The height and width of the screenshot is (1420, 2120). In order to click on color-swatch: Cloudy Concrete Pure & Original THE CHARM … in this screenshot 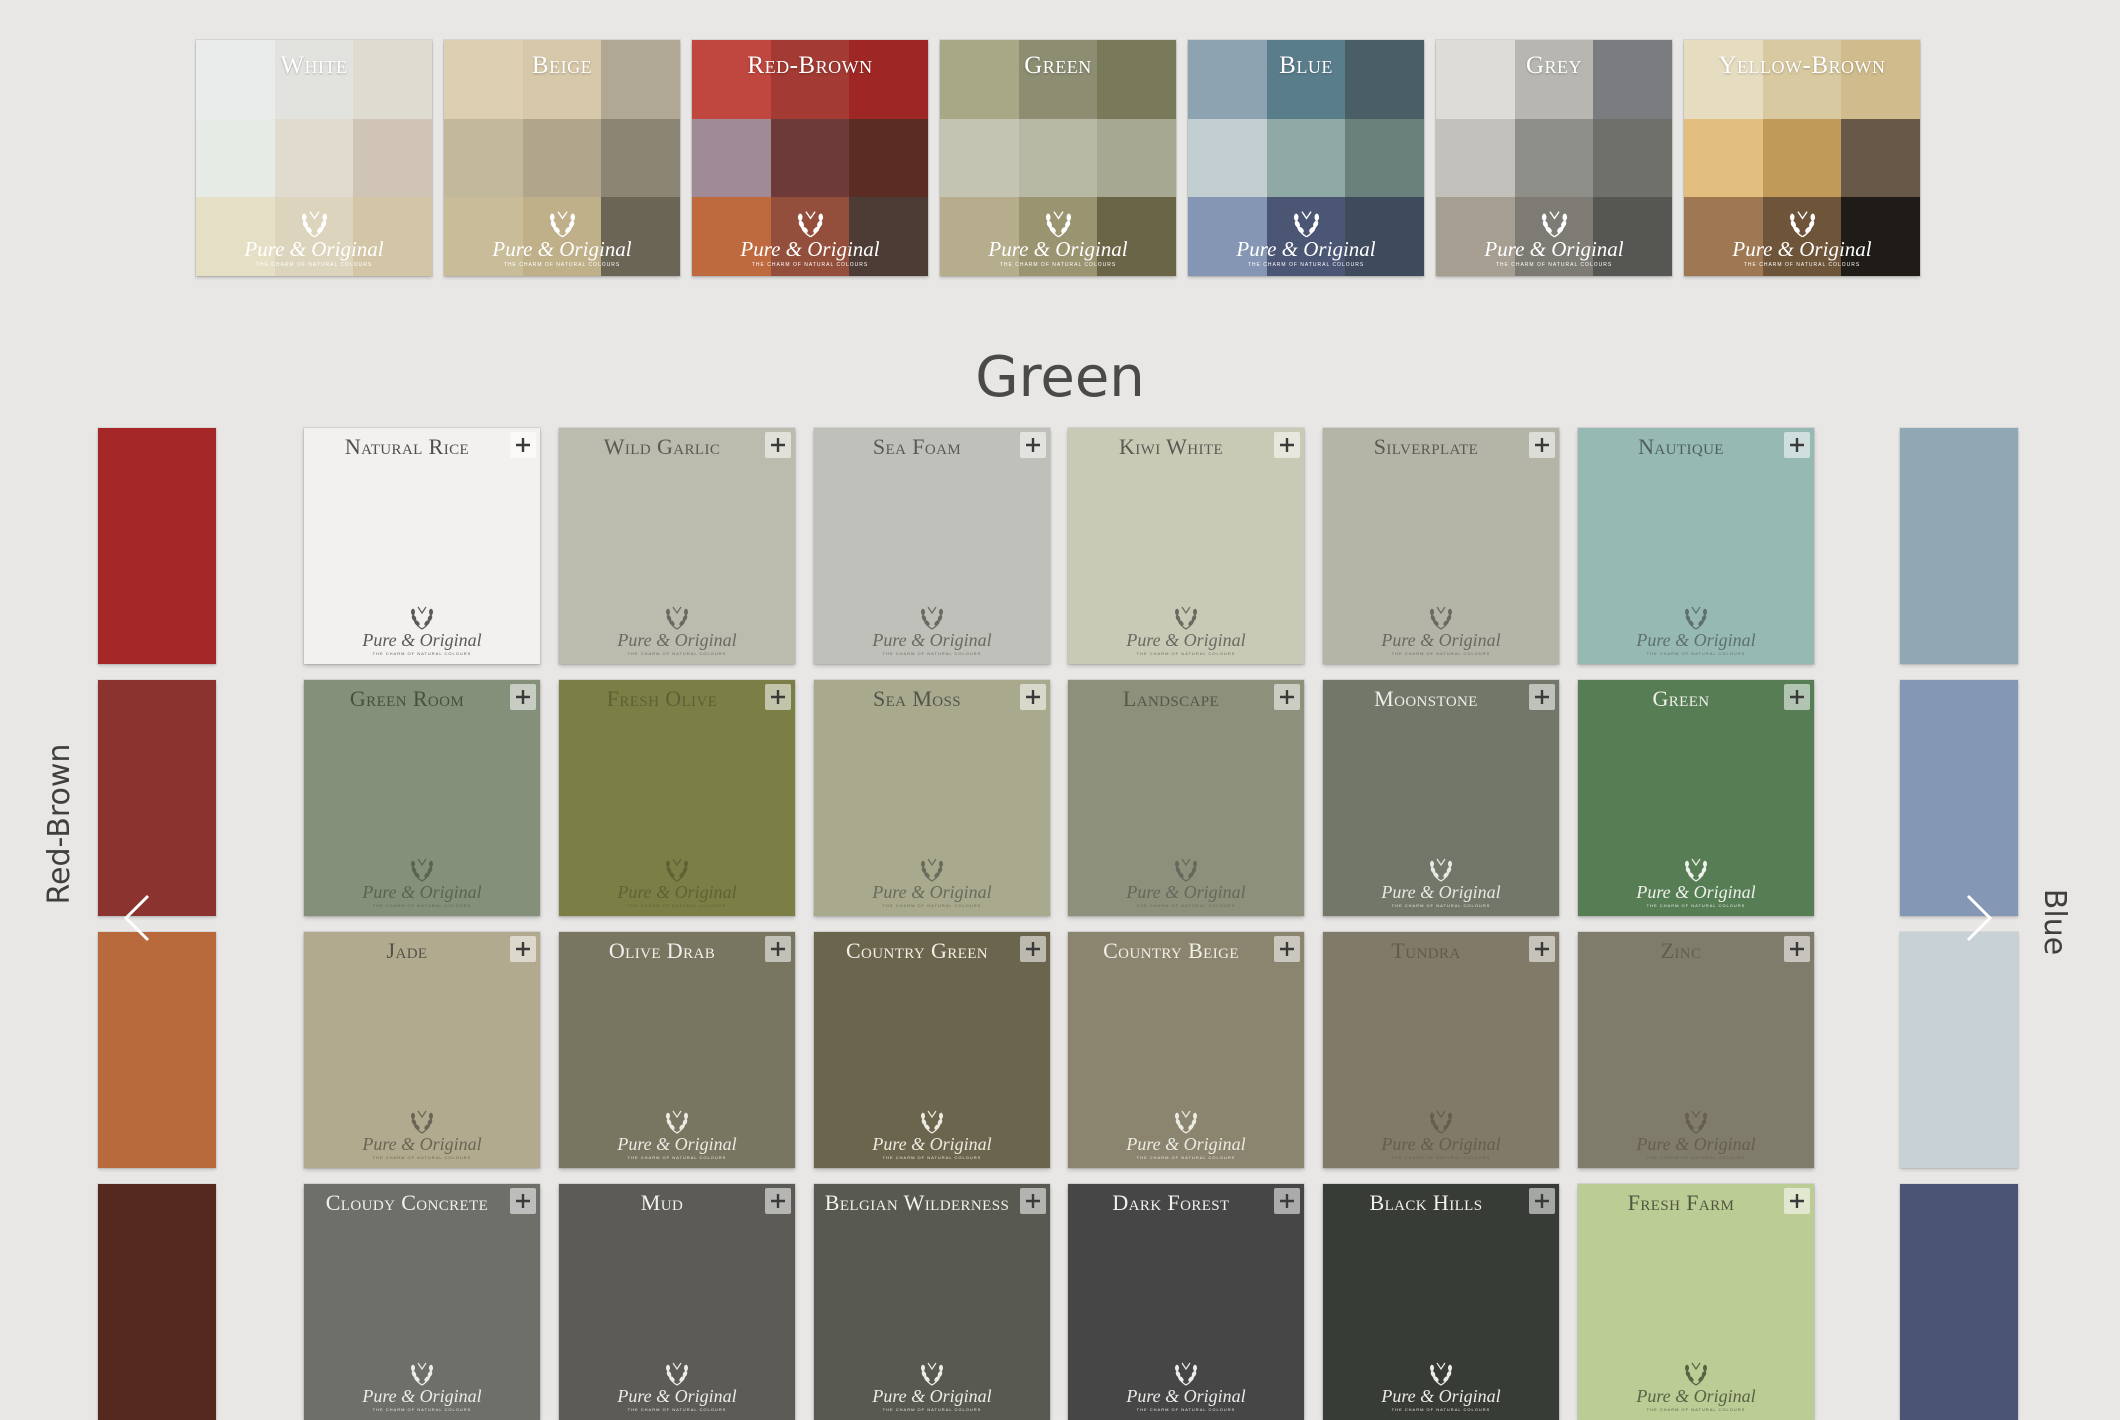, I will do `click(422, 1302)`.